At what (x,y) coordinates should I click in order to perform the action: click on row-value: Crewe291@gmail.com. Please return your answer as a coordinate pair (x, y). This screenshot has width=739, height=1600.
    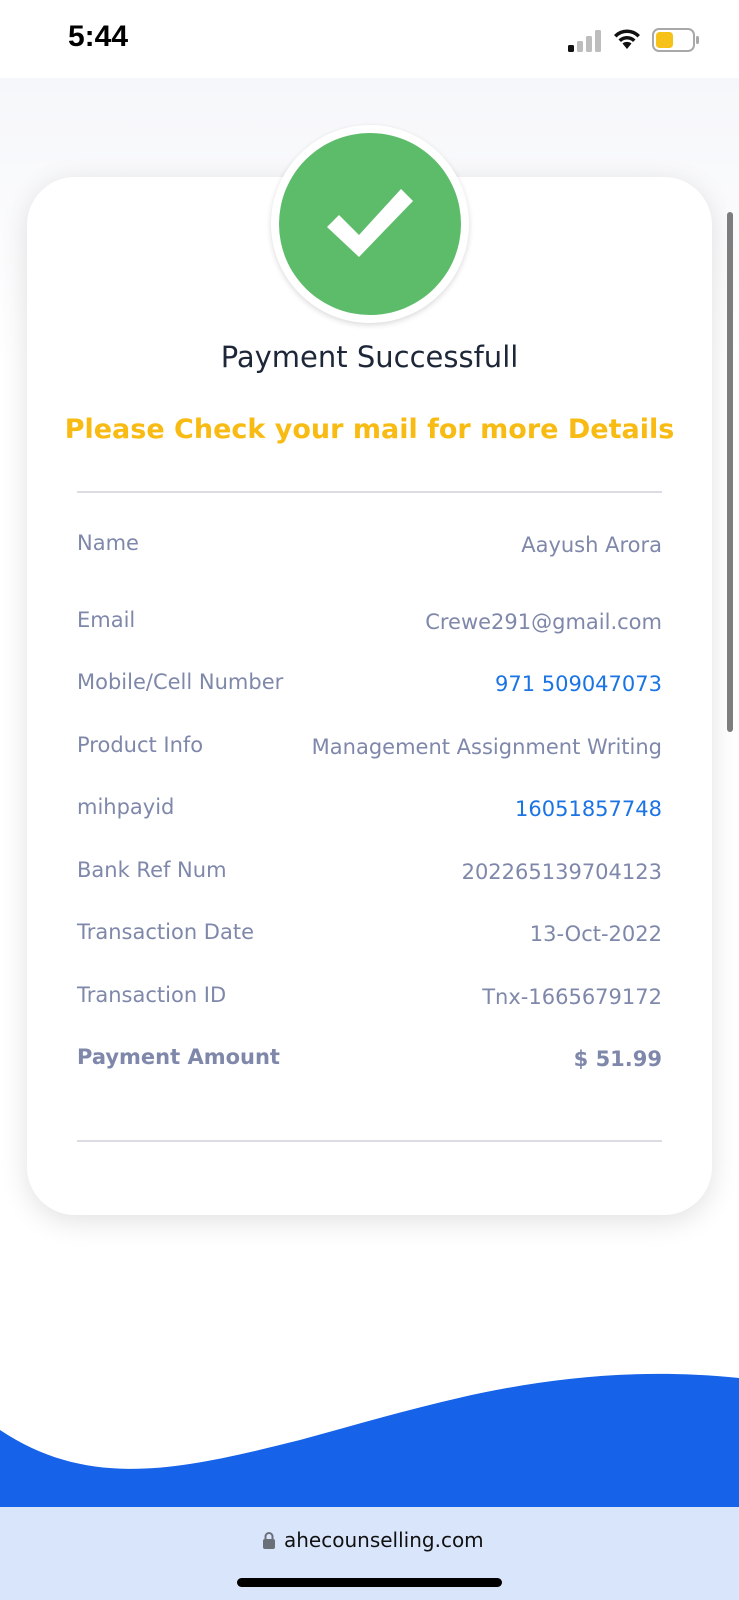
    Looking at the image, I should click on (543, 622).